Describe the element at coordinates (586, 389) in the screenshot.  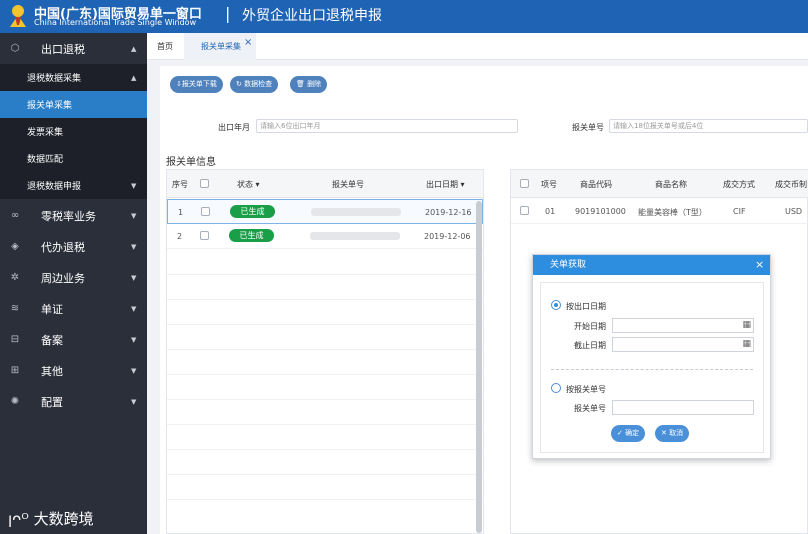
I see `option-declaration-label: 按报关单号` at that location.